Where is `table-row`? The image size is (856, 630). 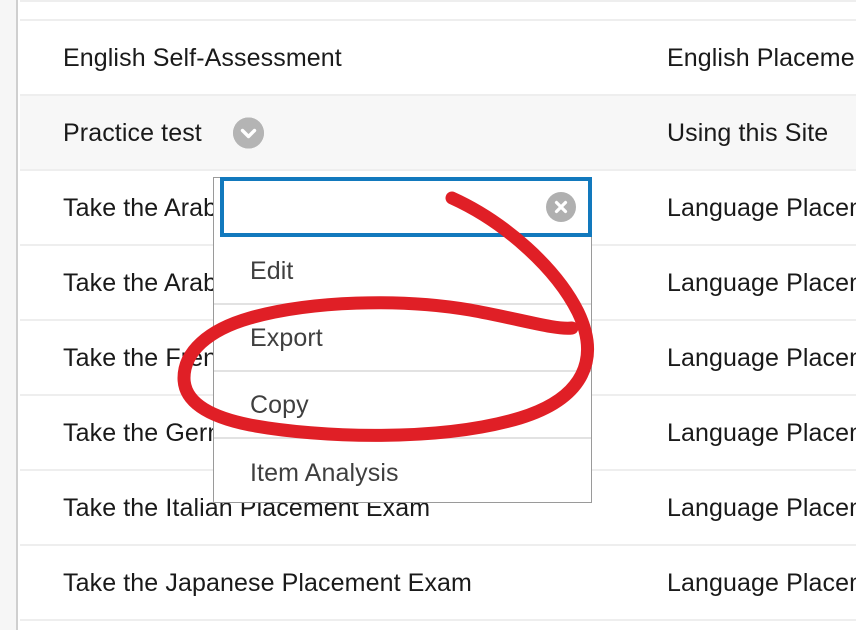 table-row is located at coordinates (438, 10).